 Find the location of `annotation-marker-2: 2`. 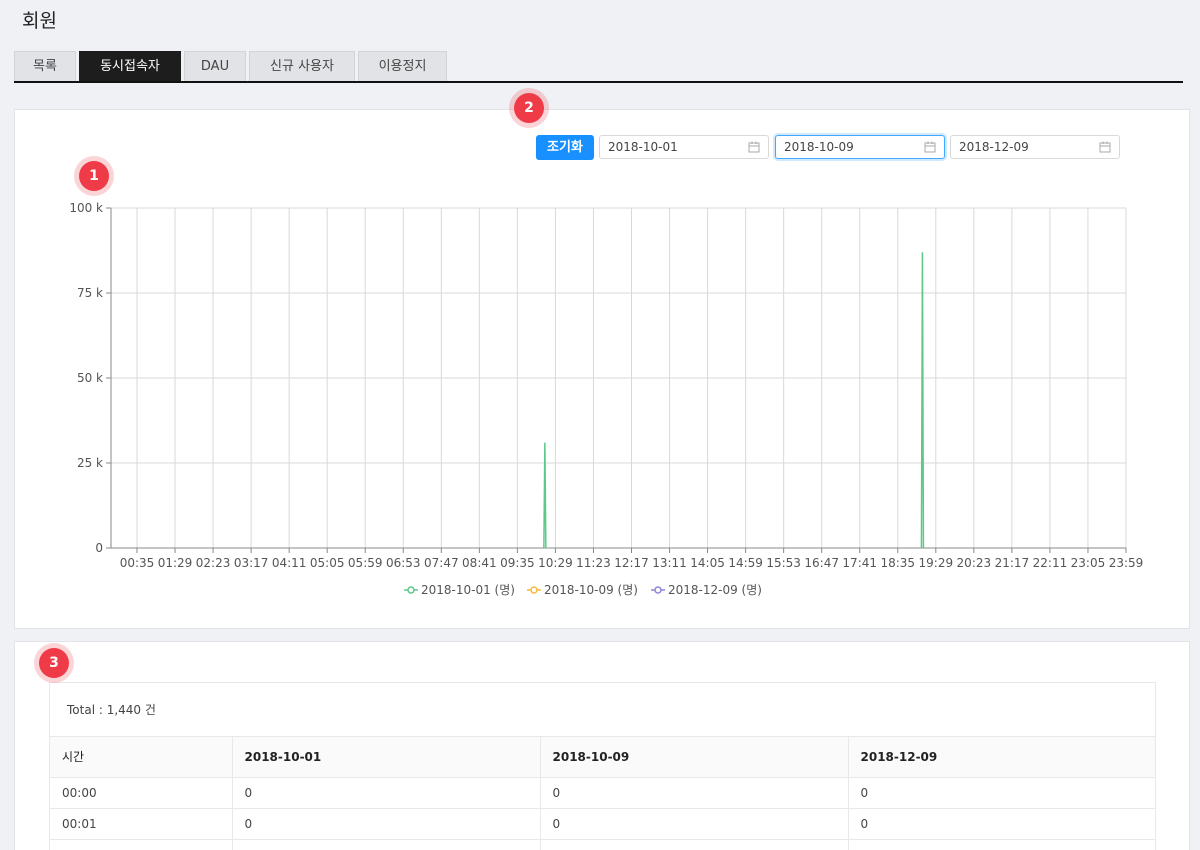

annotation-marker-2: 2 is located at coordinates (529, 108).